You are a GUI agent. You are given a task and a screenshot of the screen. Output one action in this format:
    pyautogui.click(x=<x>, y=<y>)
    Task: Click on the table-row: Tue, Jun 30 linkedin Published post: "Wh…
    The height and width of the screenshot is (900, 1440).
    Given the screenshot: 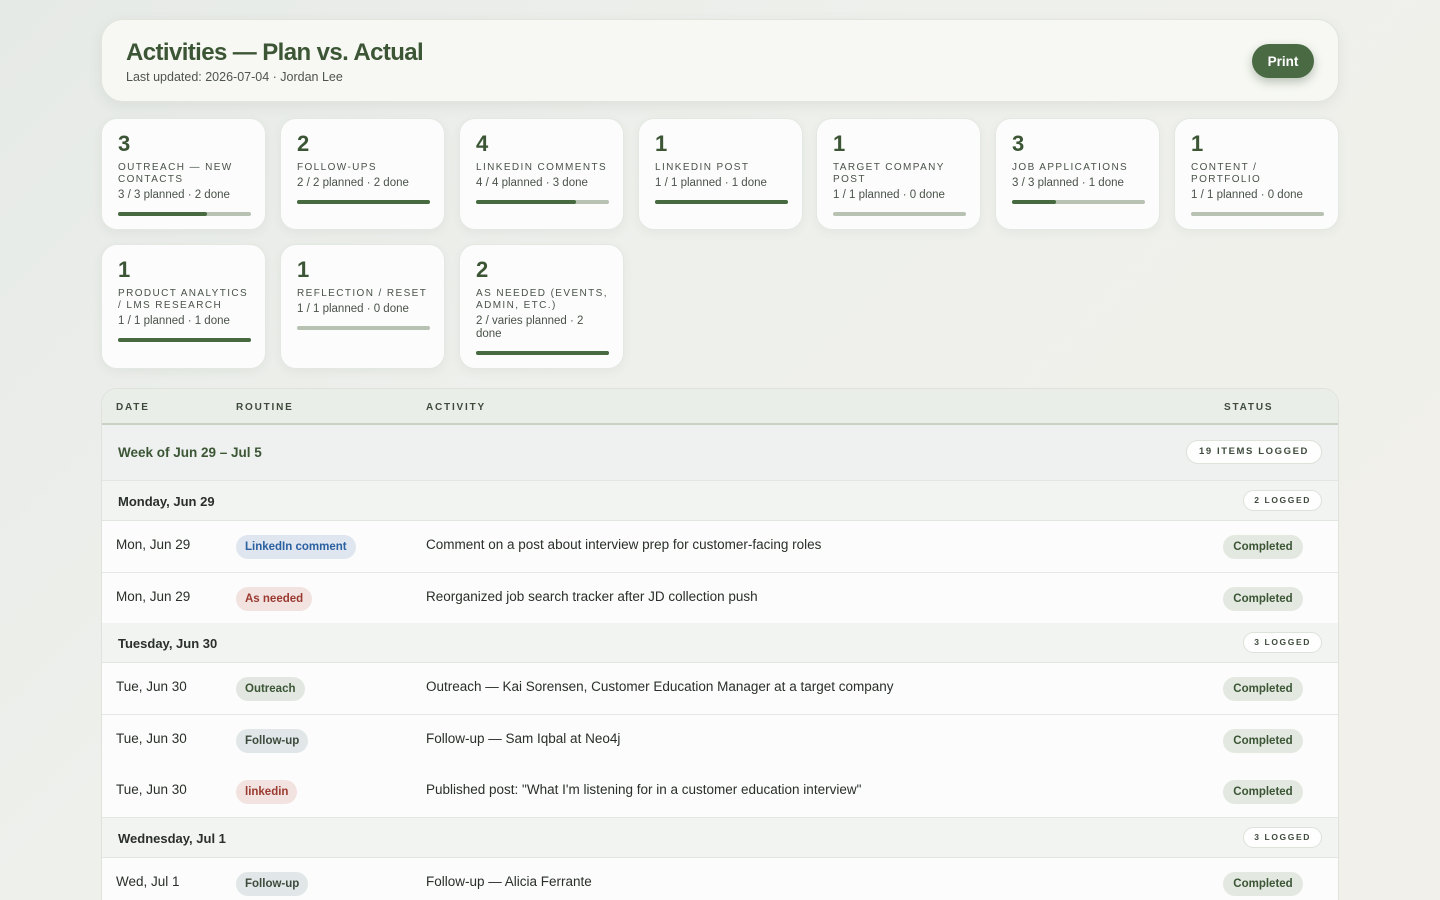 What is the action you would take?
    pyautogui.click(x=720, y=792)
    